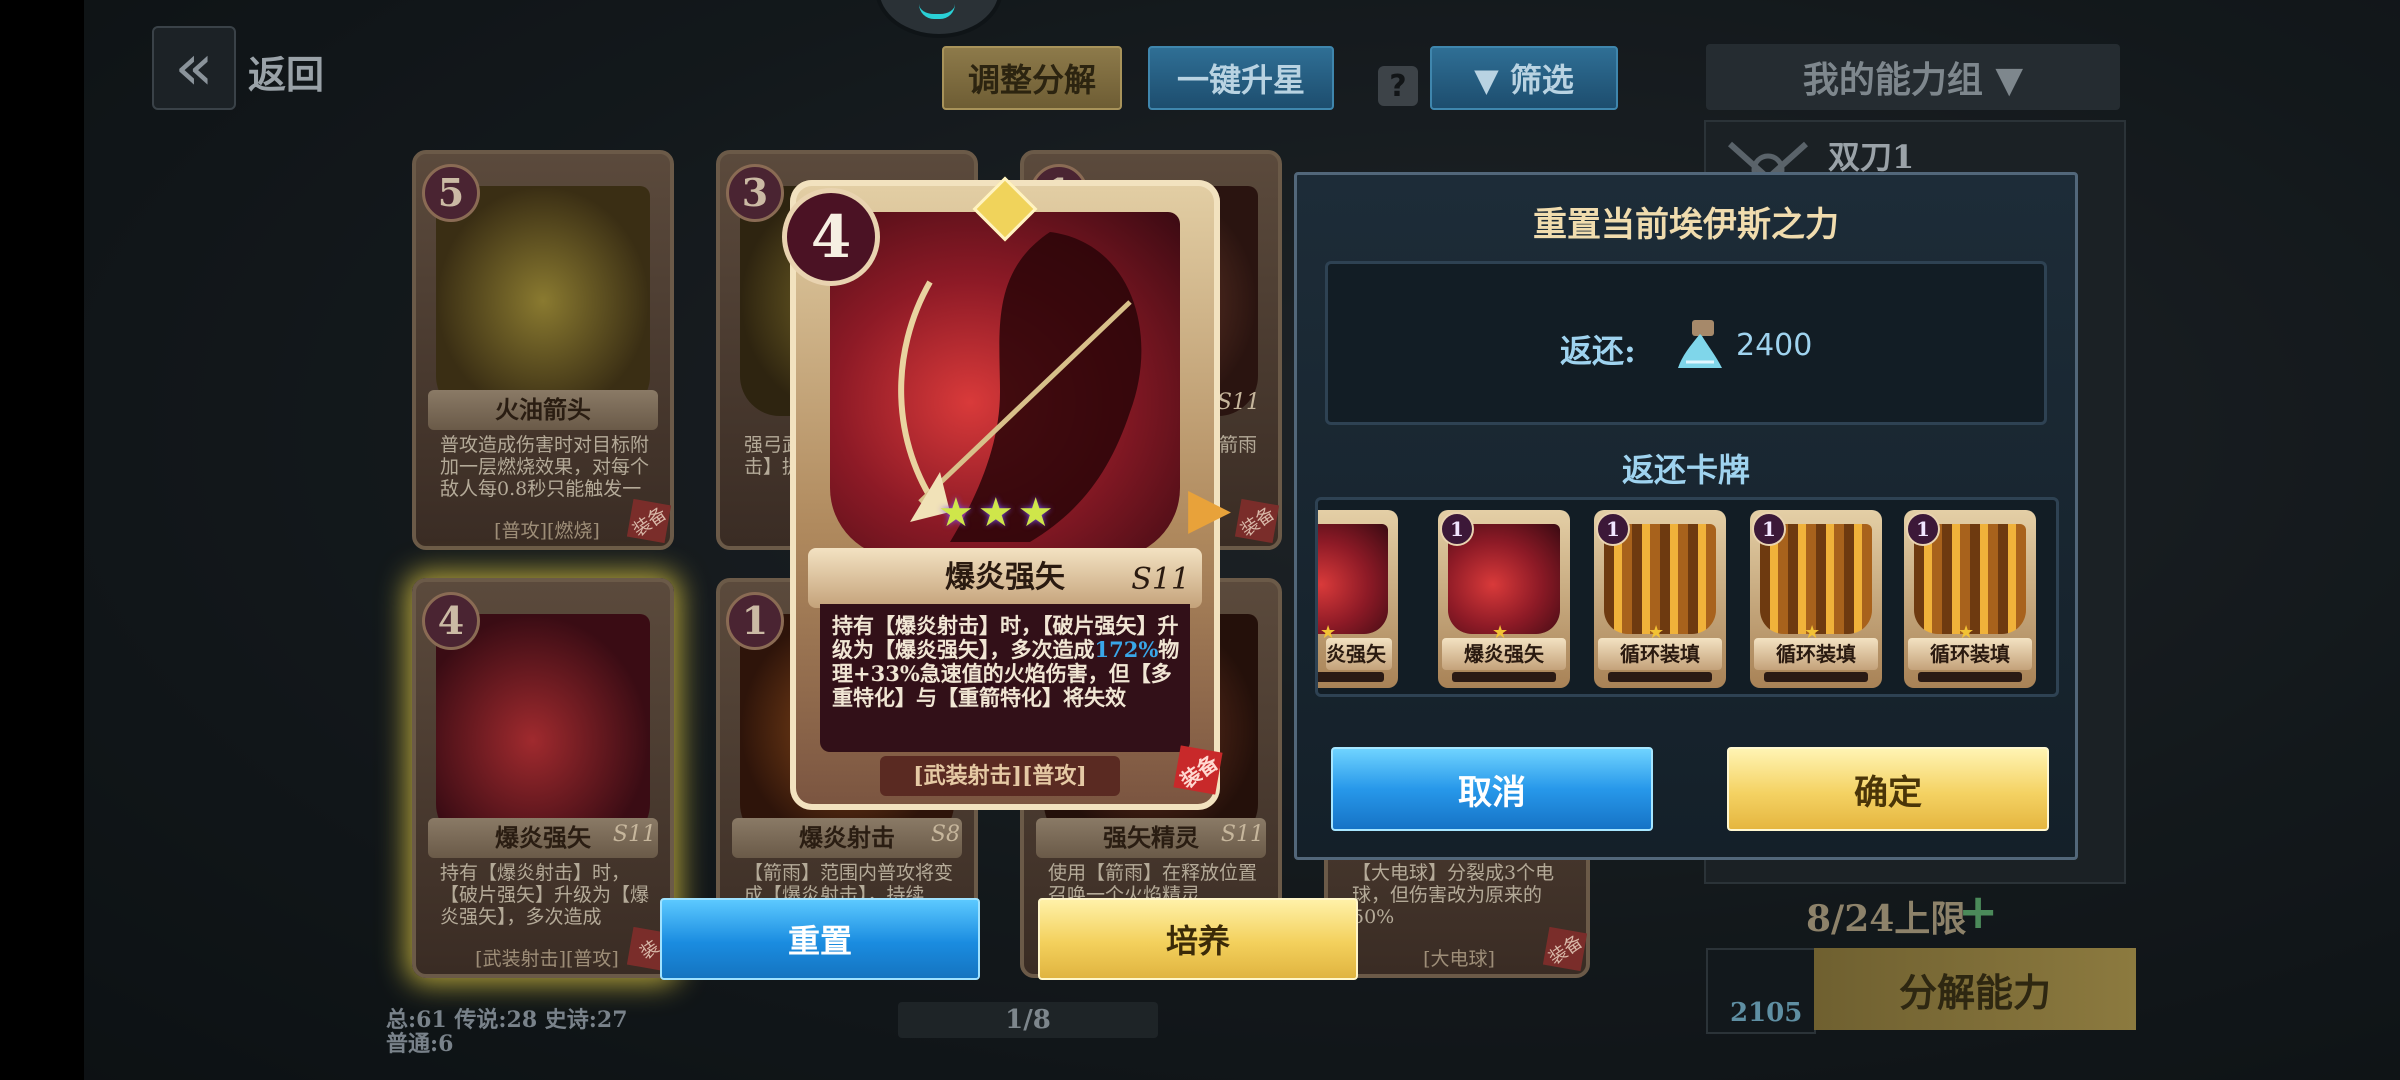 The image size is (2400, 1080). Describe the element at coordinates (1598, 351) in the screenshot. I see `refund-label: 返还:` at that location.